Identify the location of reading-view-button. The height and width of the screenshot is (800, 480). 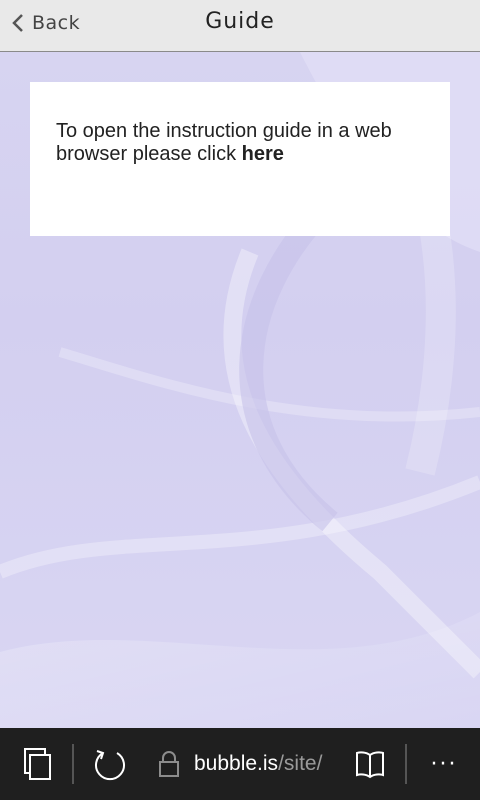
(370, 764).